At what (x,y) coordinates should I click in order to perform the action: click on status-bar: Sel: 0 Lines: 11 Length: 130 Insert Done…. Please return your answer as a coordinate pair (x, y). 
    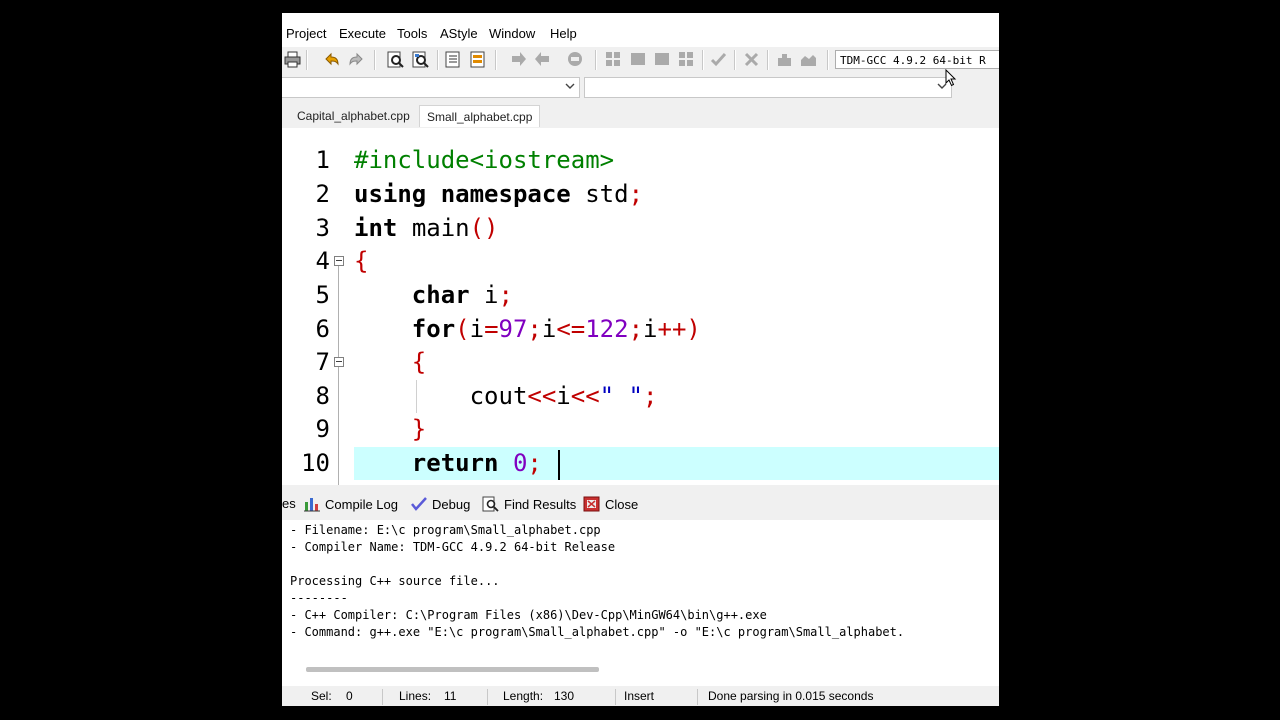
    Looking at the image, I should click on (640, 696).